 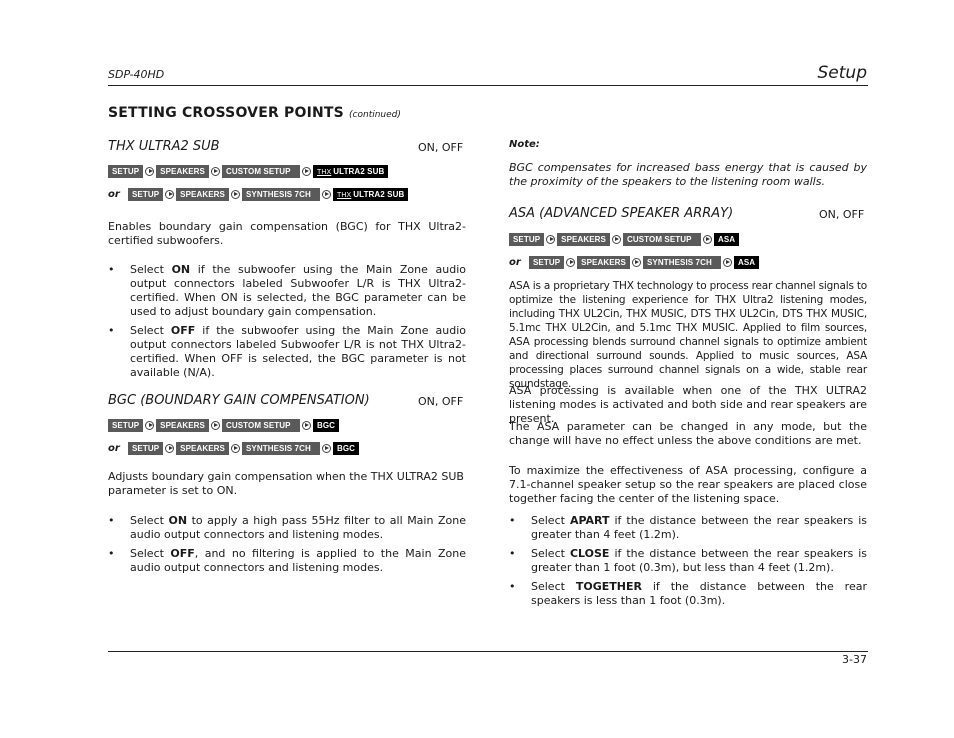 I want to click on header-section: Setup, so click(x=842, y=73).